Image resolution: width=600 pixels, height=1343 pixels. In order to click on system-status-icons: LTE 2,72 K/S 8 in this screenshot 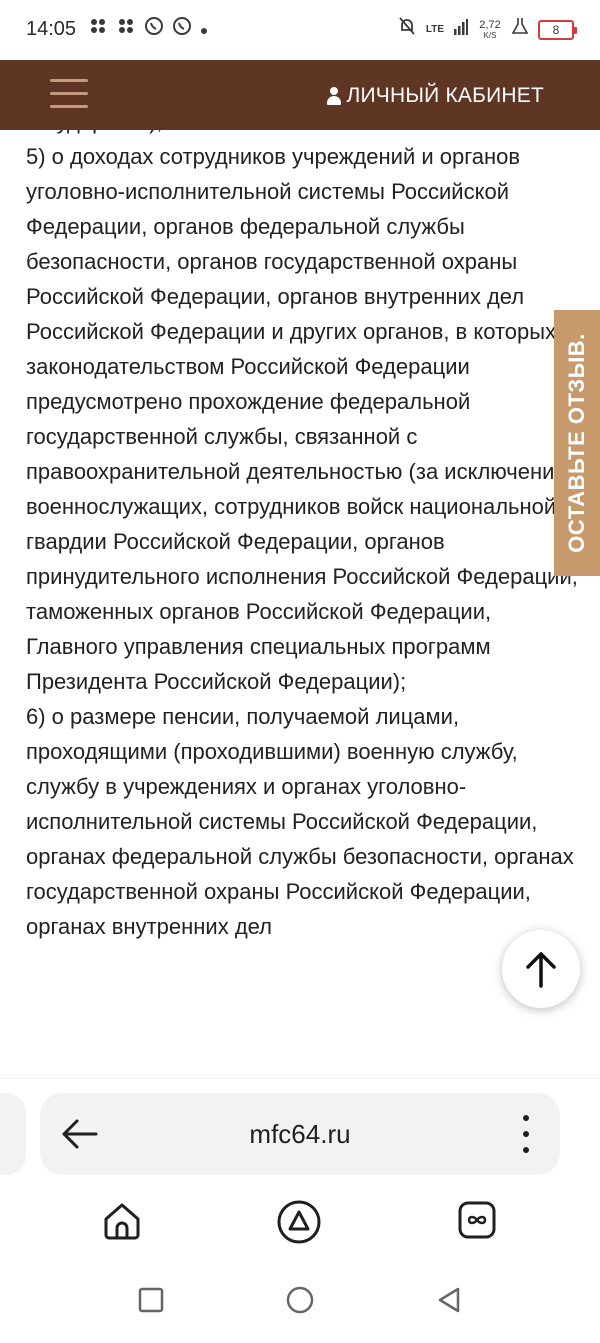, I will do `click(487, 29)`.